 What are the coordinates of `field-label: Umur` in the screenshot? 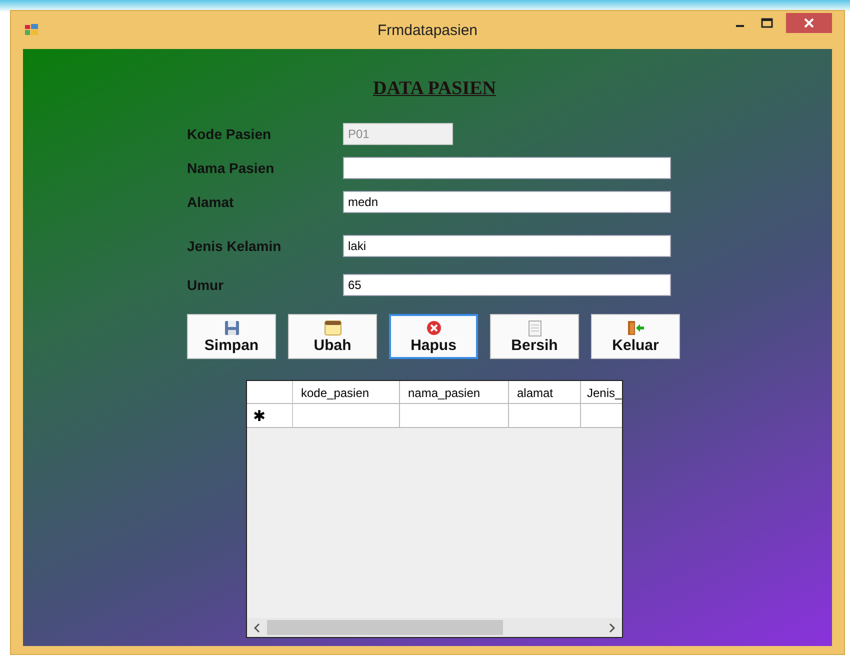 It's located at (206, 285).